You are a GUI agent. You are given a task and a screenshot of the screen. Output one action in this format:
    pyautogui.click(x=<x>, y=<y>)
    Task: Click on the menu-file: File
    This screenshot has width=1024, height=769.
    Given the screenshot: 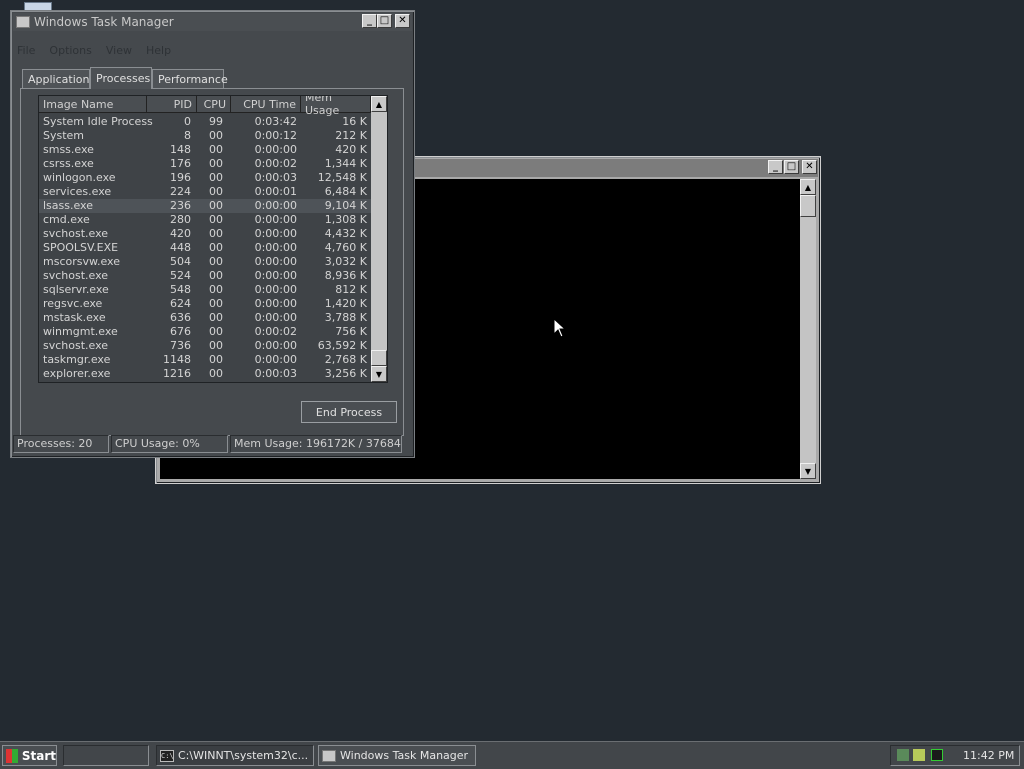 What is the action you would take?
    pyautogui.click(x=26, y=50)
    